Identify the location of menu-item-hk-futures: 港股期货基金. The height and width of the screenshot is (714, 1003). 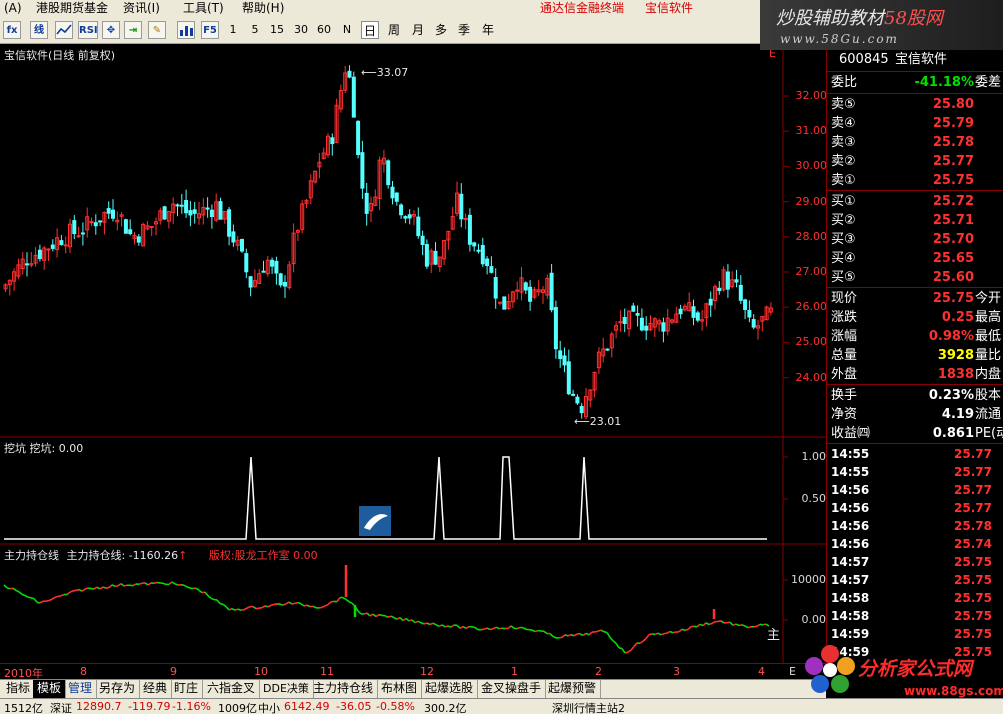
(72, 8).